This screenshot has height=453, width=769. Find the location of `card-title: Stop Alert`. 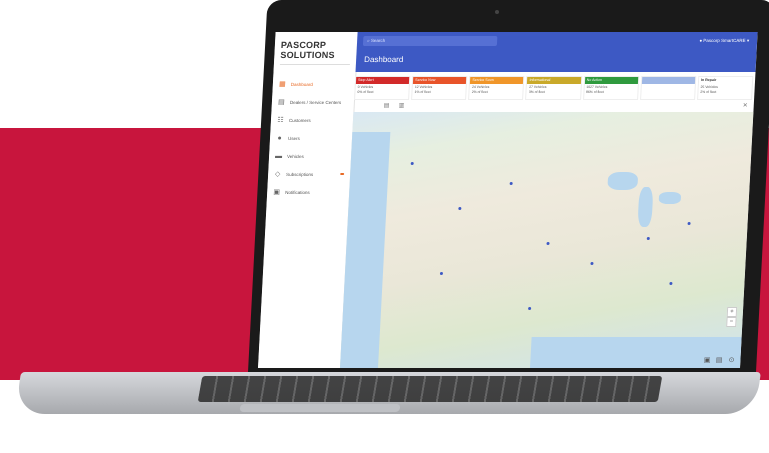

card-title: Stop Alert is located at coordinates (382, 80).